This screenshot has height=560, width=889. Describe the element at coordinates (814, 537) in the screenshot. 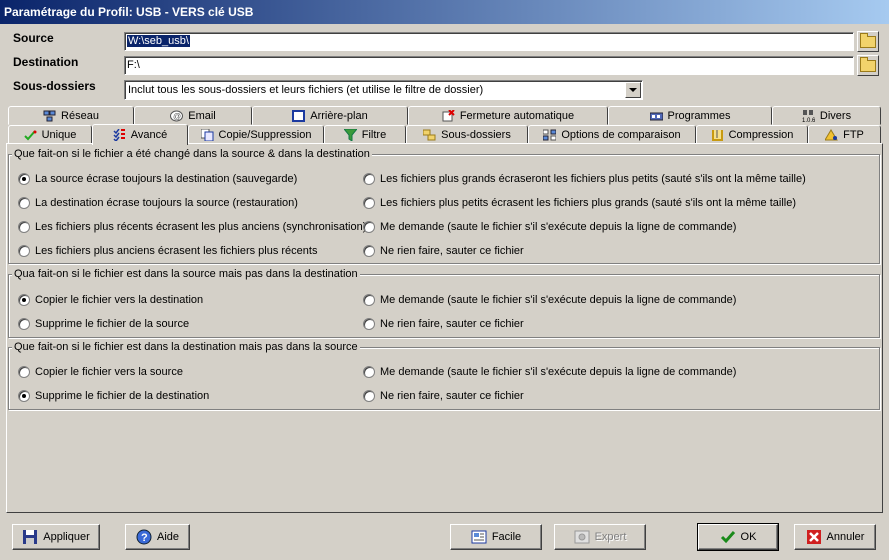

I see `close-icon` at that location.